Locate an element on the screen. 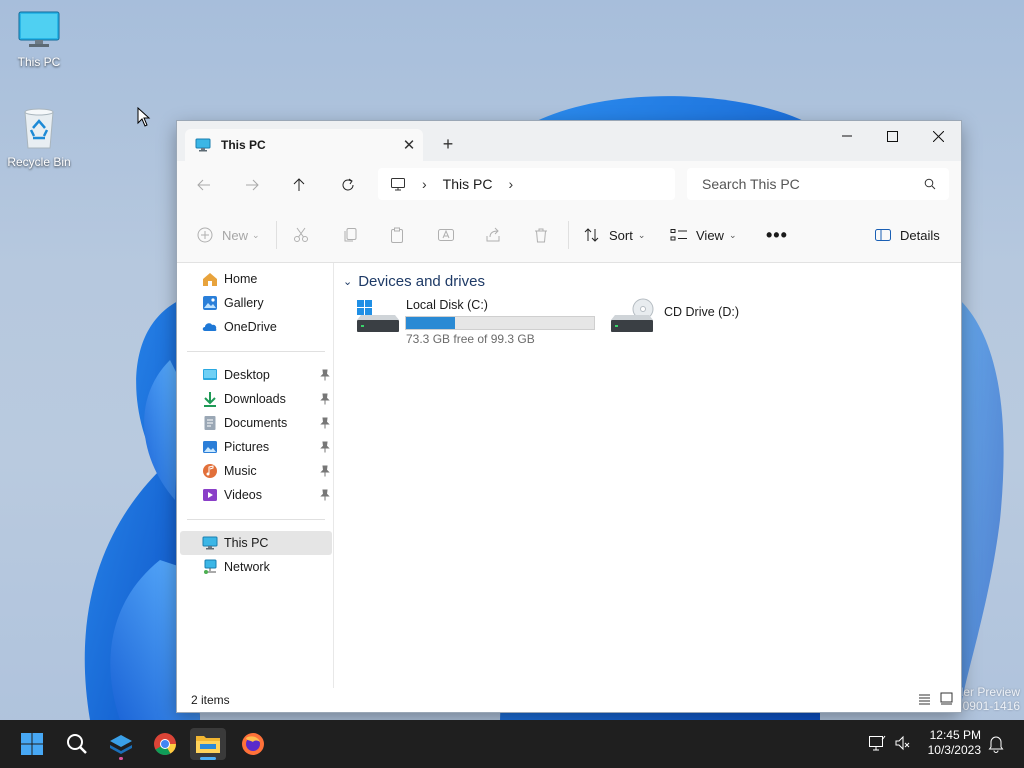  sidebar-item-gallery: Gallery is located at coordinates (256, 303).